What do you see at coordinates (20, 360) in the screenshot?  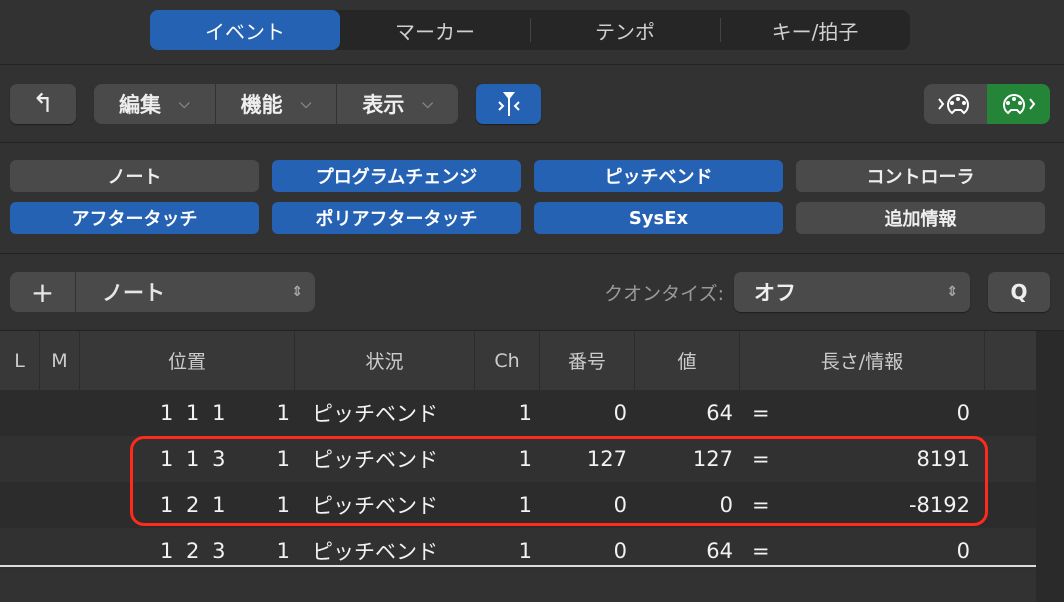 I see `col-loop: L` at bounding box center [20, 360].